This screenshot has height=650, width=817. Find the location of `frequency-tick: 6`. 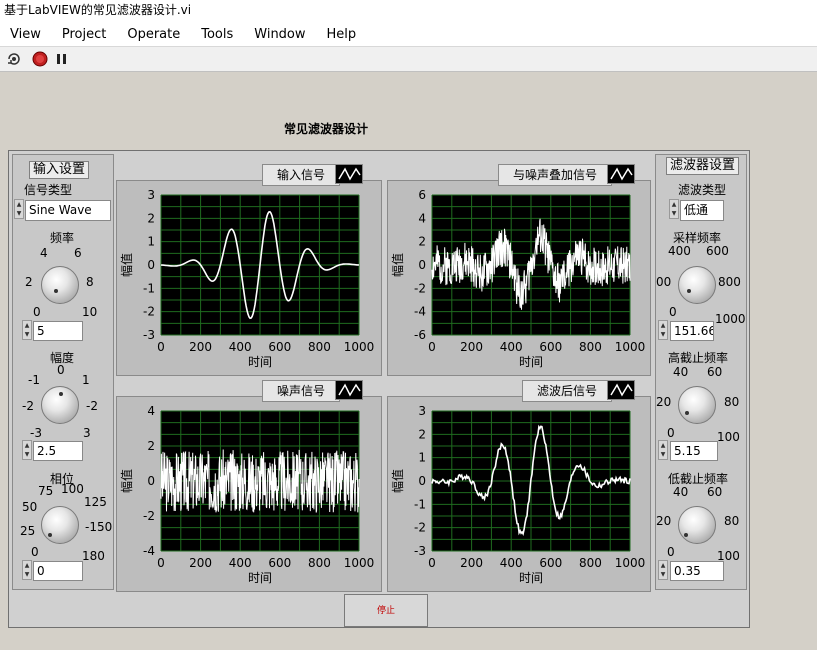

frequency-tick: 6 is located at coordinates (78, 253).